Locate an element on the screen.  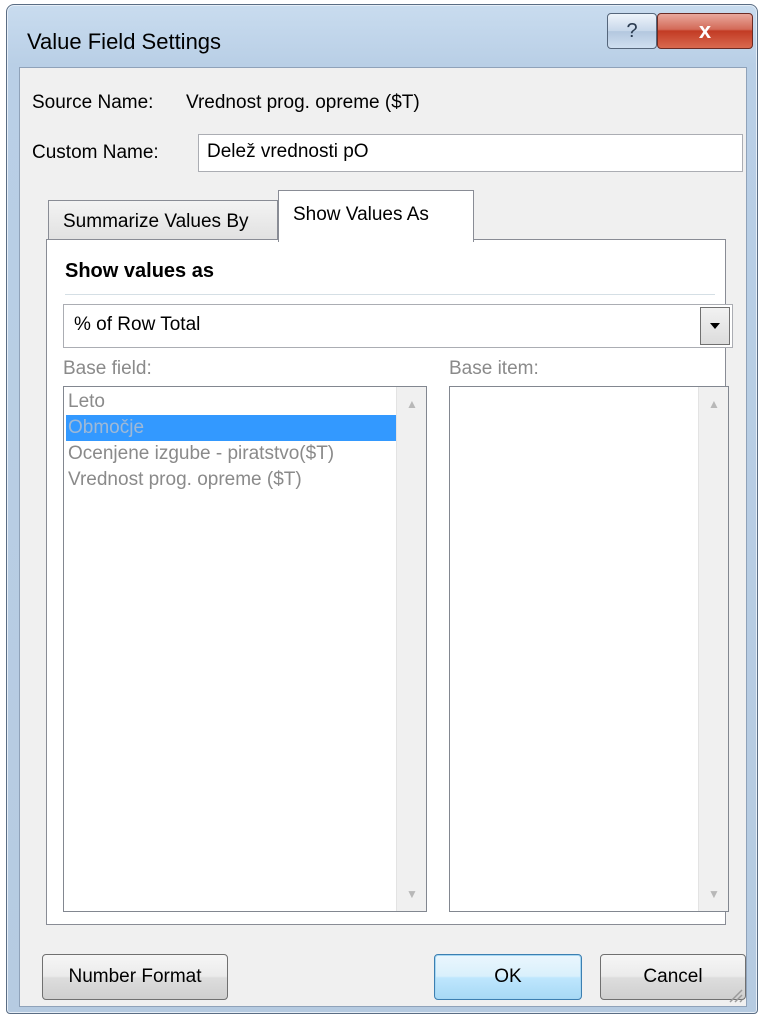
base-item-label: Base item: is located at coordinates (494, 368).